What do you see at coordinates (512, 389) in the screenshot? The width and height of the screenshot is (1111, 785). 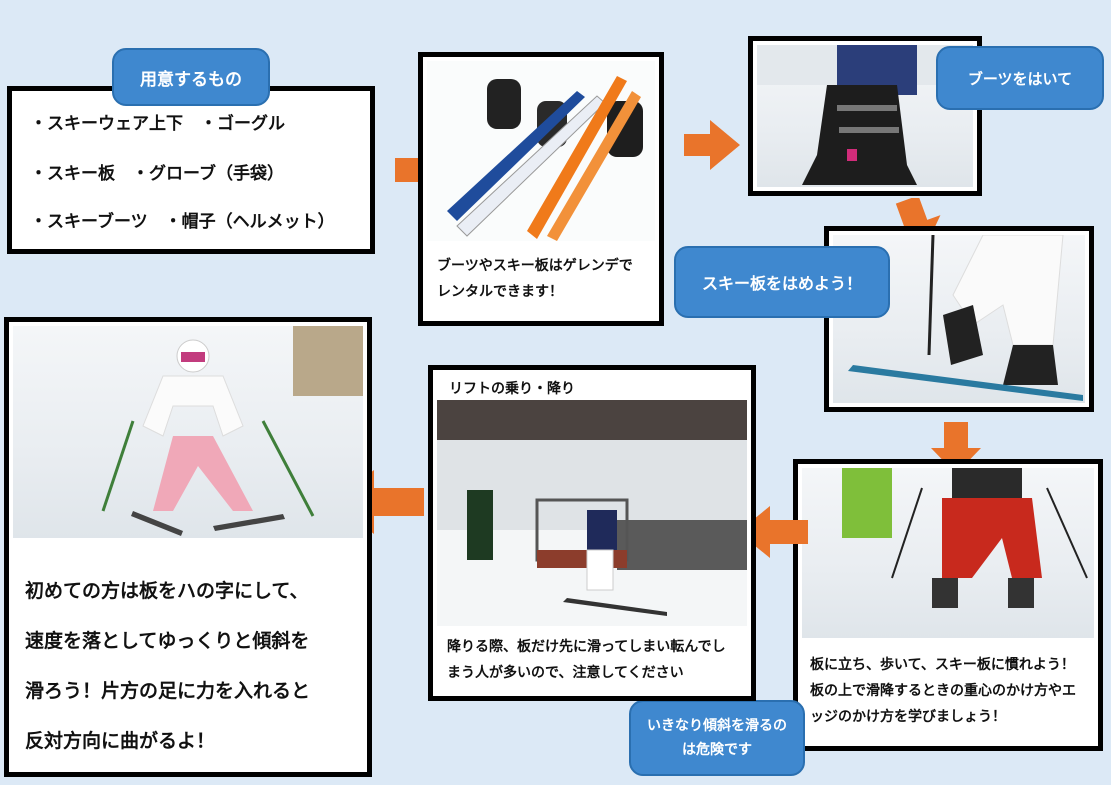 I see `lift-title: リフトの乗り・降り` at bounding box center [512, 389].